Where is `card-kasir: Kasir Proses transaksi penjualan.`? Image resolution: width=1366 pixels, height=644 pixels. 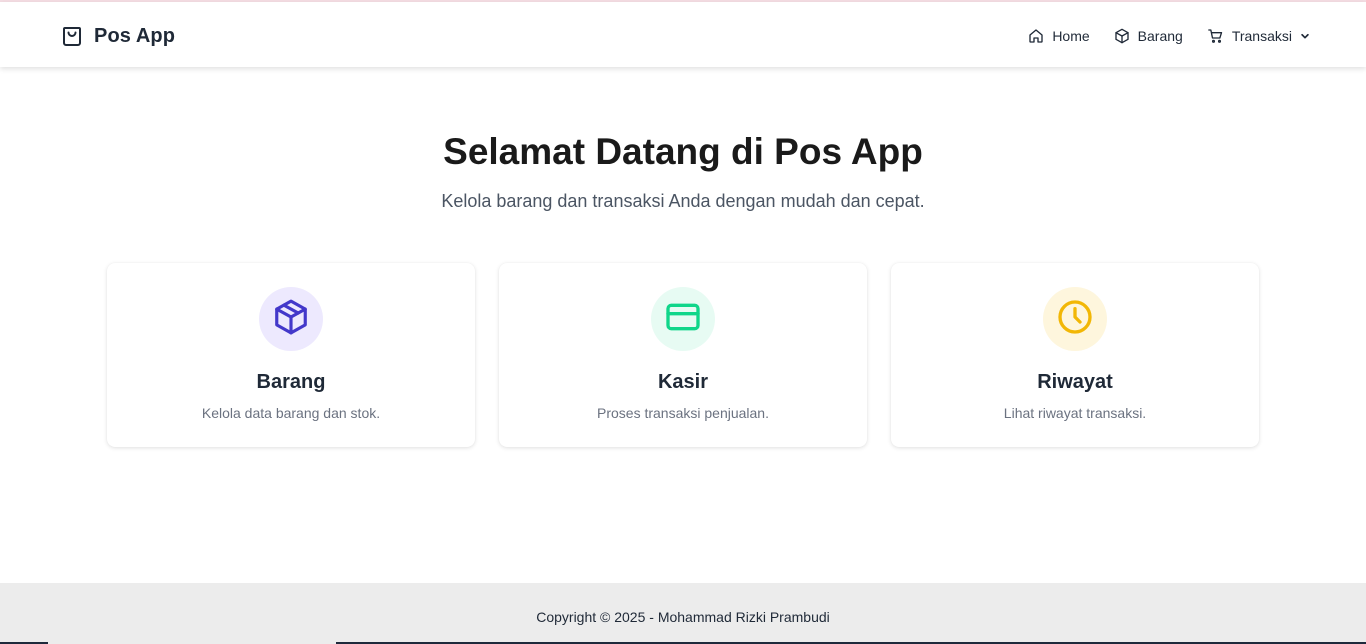 card-kasir: Kasir Proses transaksi penjualan. is located at coordinates (683, 355).